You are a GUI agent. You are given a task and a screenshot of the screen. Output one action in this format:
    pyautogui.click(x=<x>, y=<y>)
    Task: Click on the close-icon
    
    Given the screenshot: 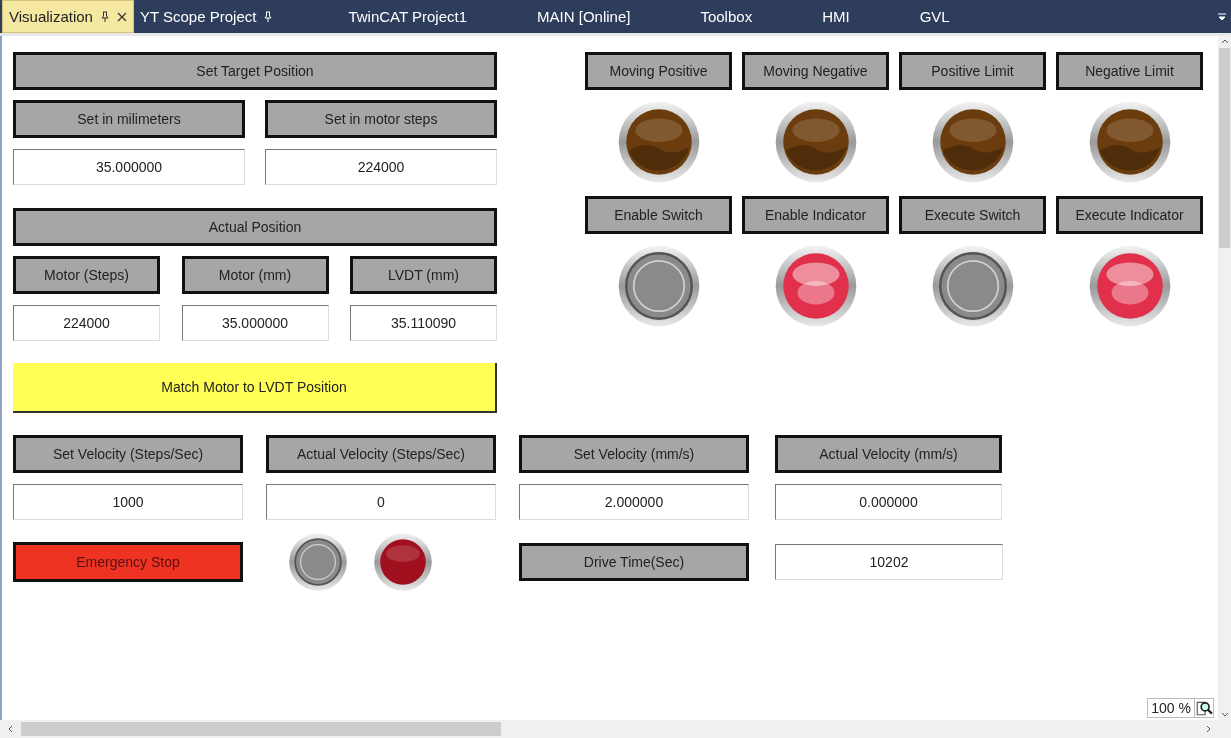 What is the action you would take?
    pyautogui.click(x=121, y=16)
    